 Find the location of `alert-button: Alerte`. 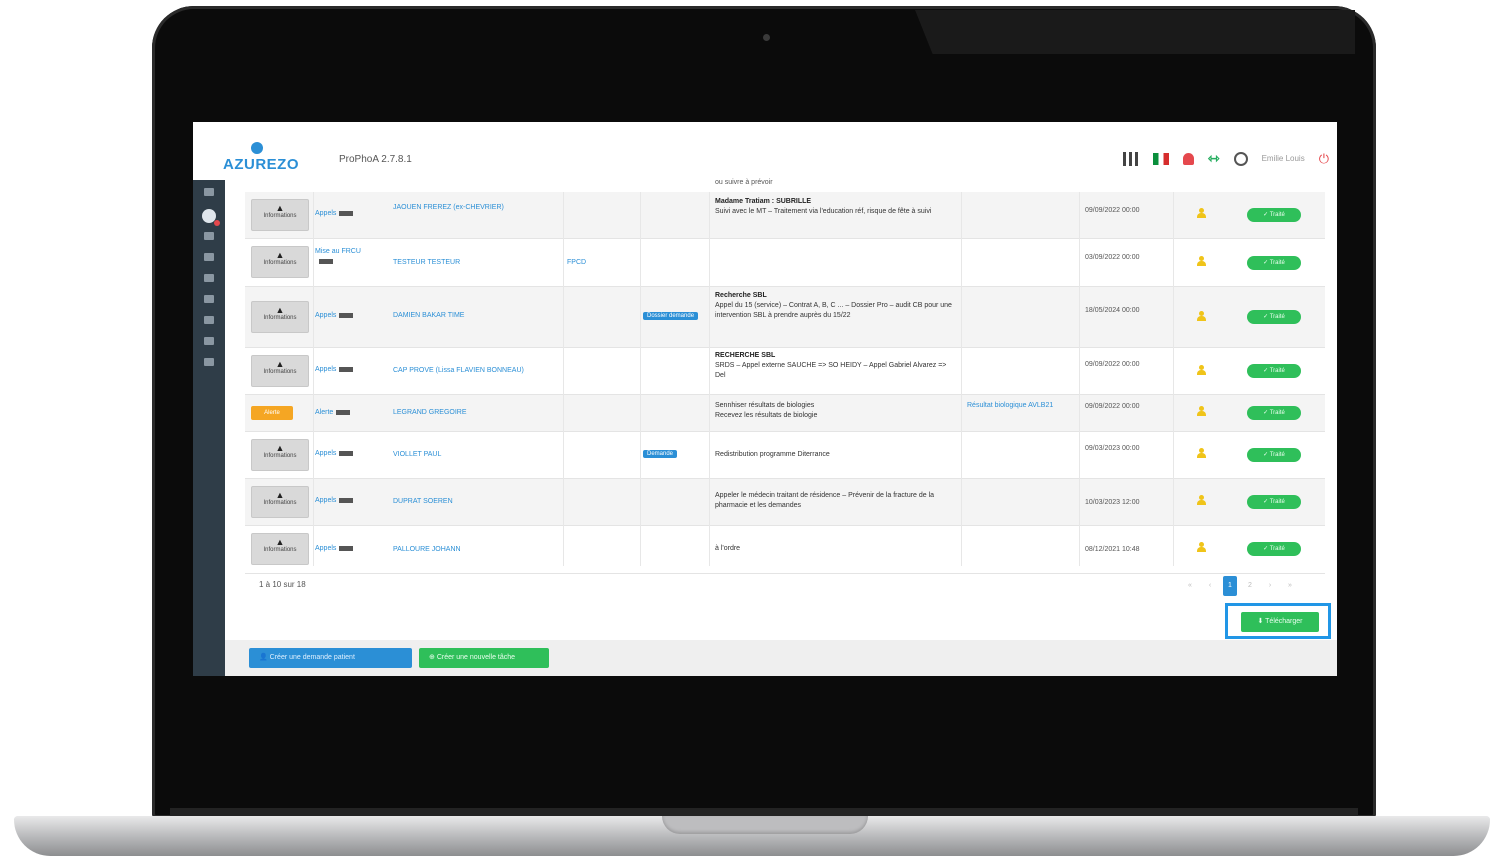

alert-button: Alerte is located at coordinates (272, 413).